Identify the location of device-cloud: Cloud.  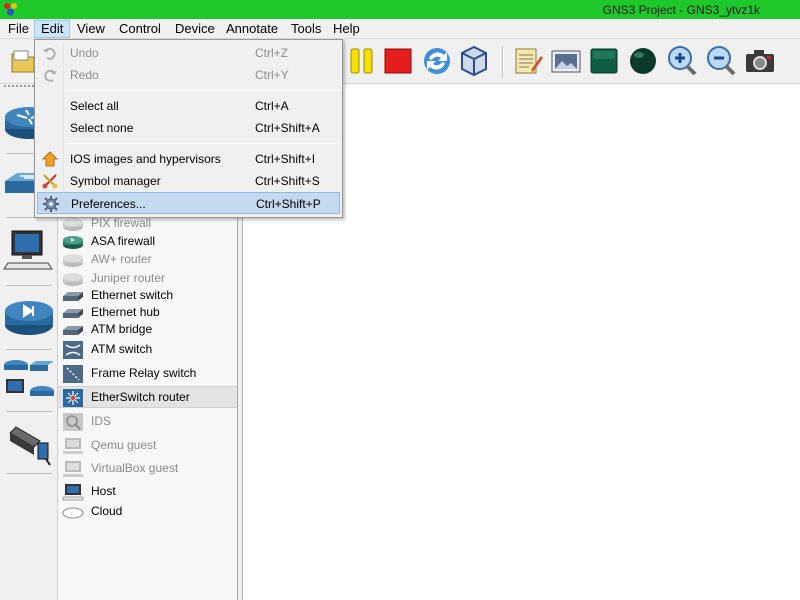
(147, 512).